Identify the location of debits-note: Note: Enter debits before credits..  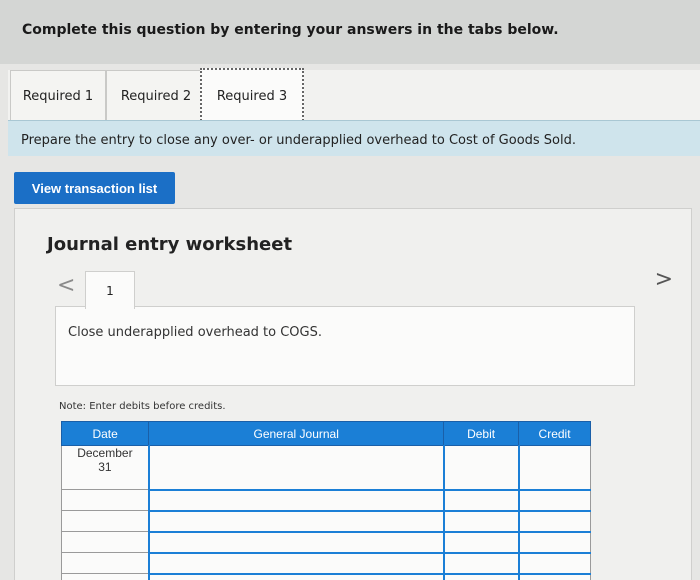
(142, 406).